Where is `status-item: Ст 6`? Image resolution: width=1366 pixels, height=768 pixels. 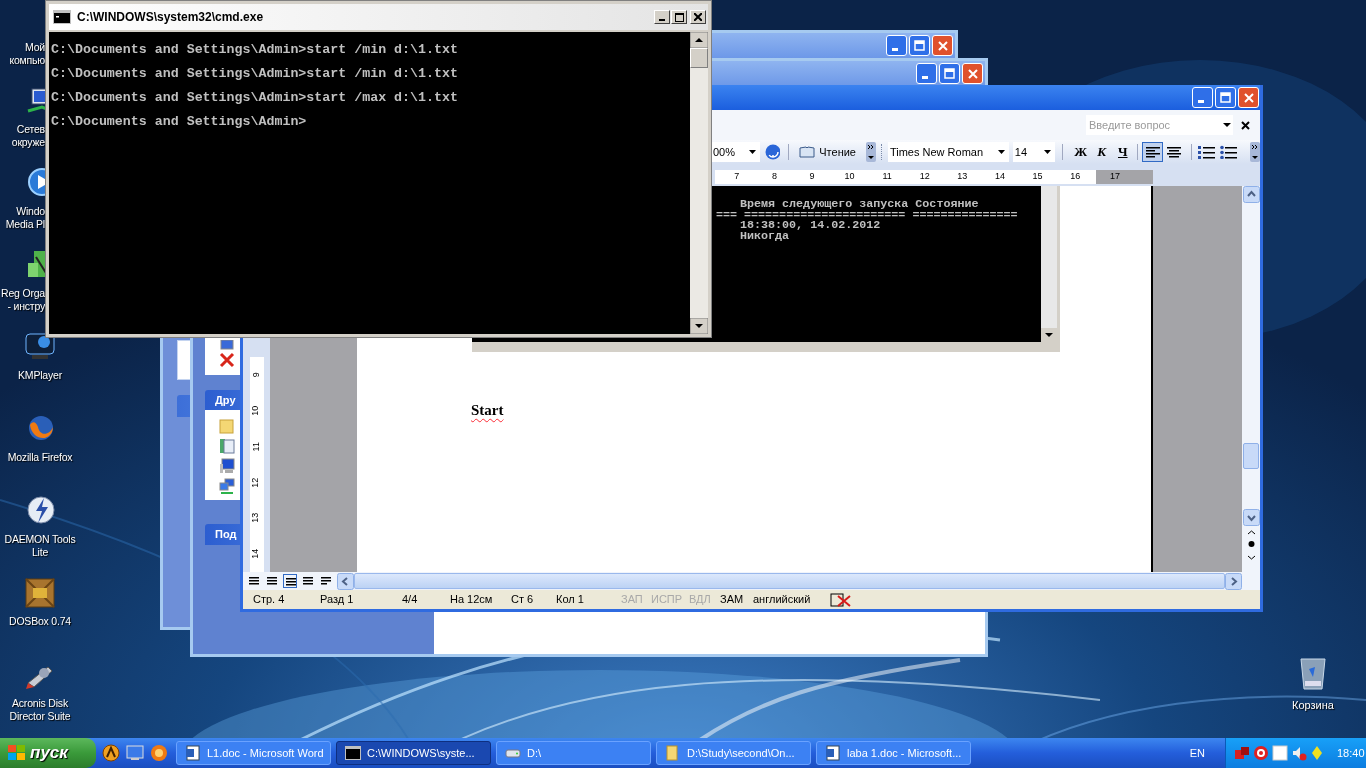
status-item: Ст 6 is located at coordinates (523, 600).